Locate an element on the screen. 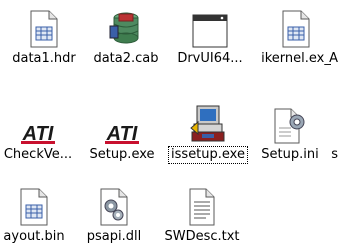 The image size is (340, 249). item-label: s is located at coordinates (334, 154).